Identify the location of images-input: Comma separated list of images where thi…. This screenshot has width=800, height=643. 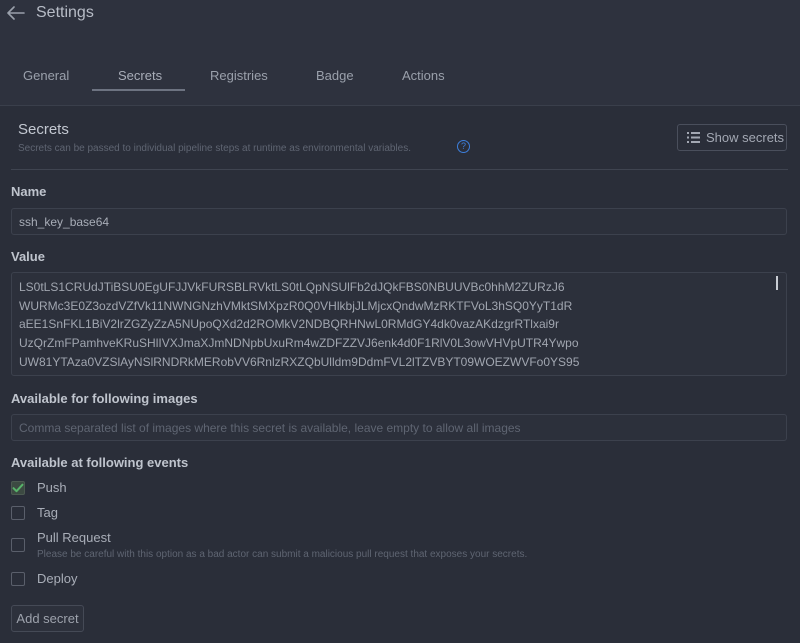
(399, 427).